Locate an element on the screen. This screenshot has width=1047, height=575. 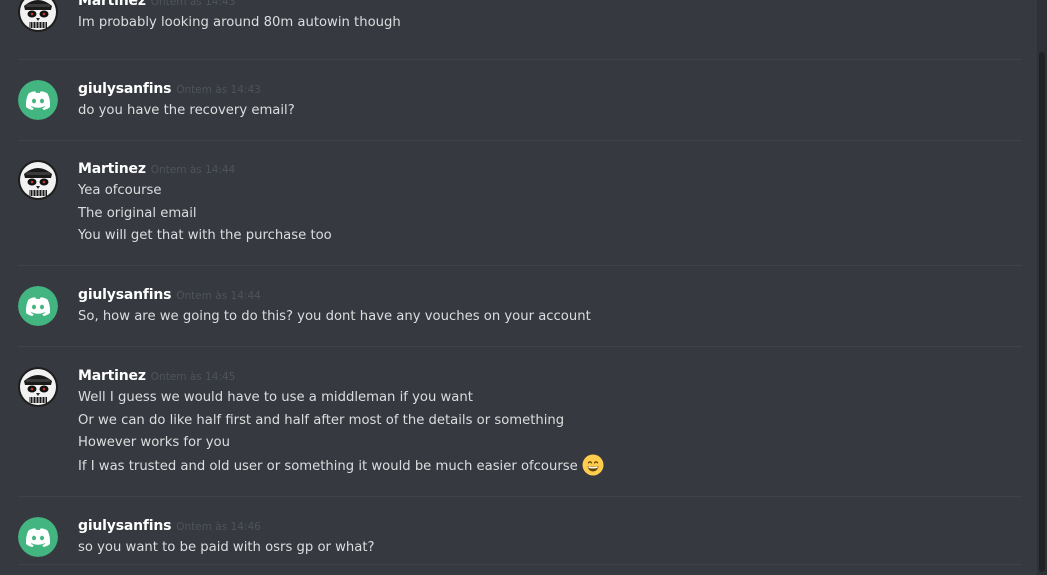
message-content: do you have the recovery email? is located at coordinates (186, 111).